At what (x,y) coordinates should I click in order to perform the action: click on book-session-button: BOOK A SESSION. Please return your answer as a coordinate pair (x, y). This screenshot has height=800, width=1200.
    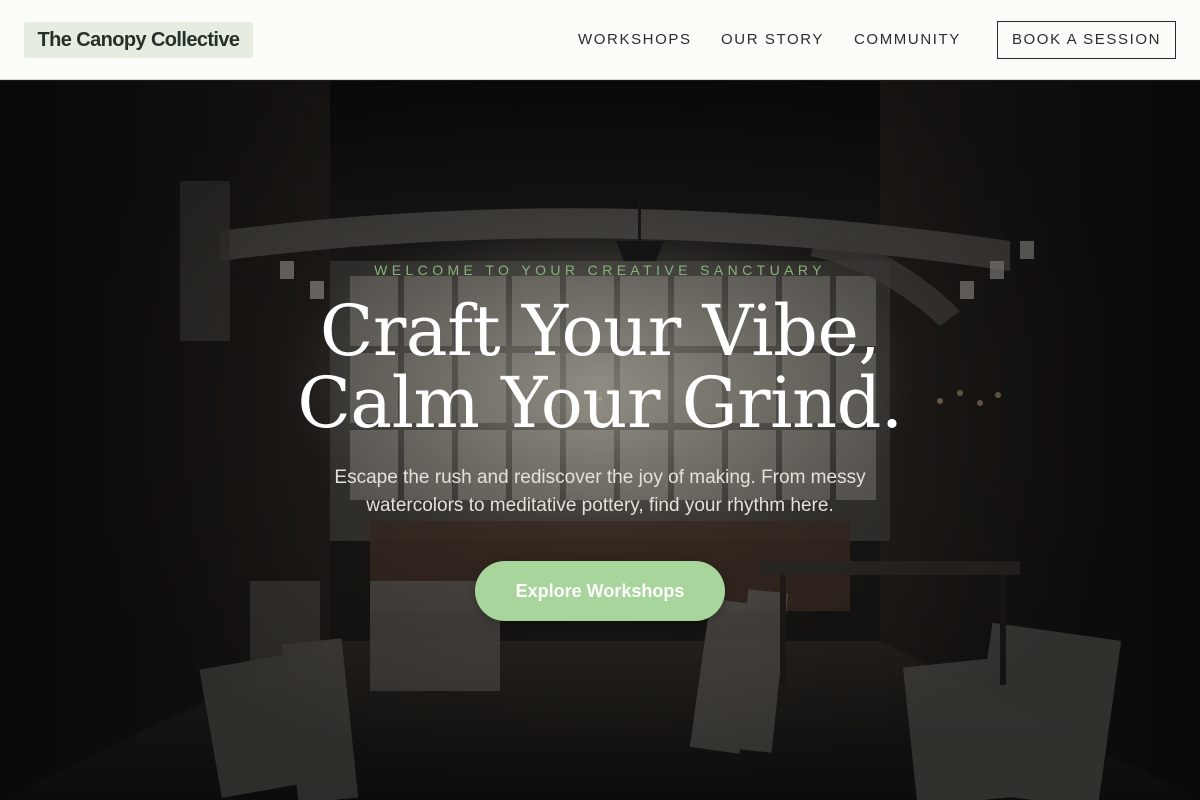
    Looking at the image, I should click on (1086, 40).